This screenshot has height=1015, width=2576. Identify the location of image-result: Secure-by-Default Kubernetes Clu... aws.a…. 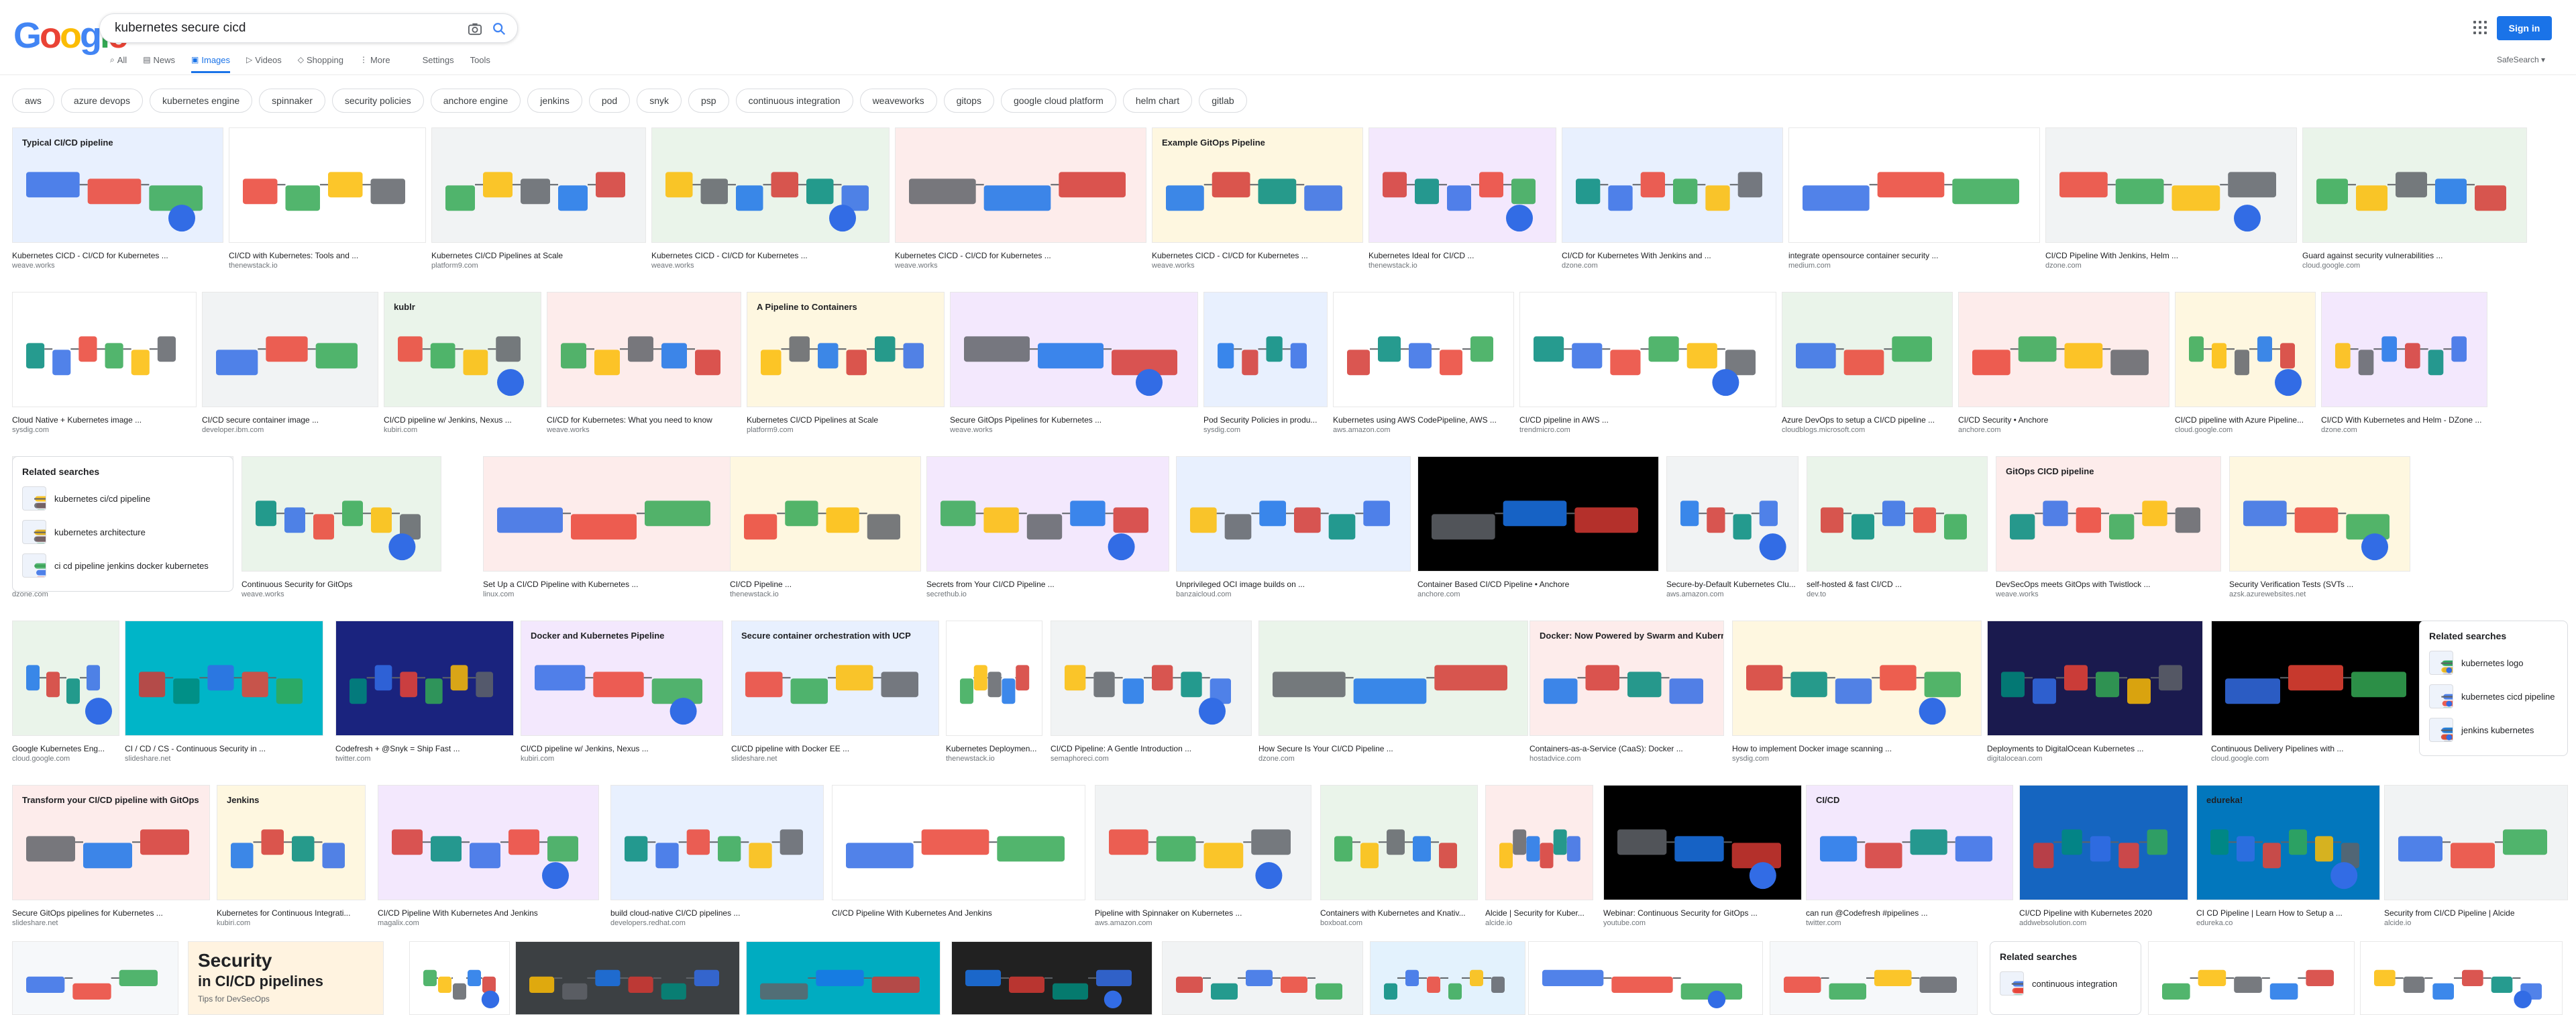
(1732, 528).